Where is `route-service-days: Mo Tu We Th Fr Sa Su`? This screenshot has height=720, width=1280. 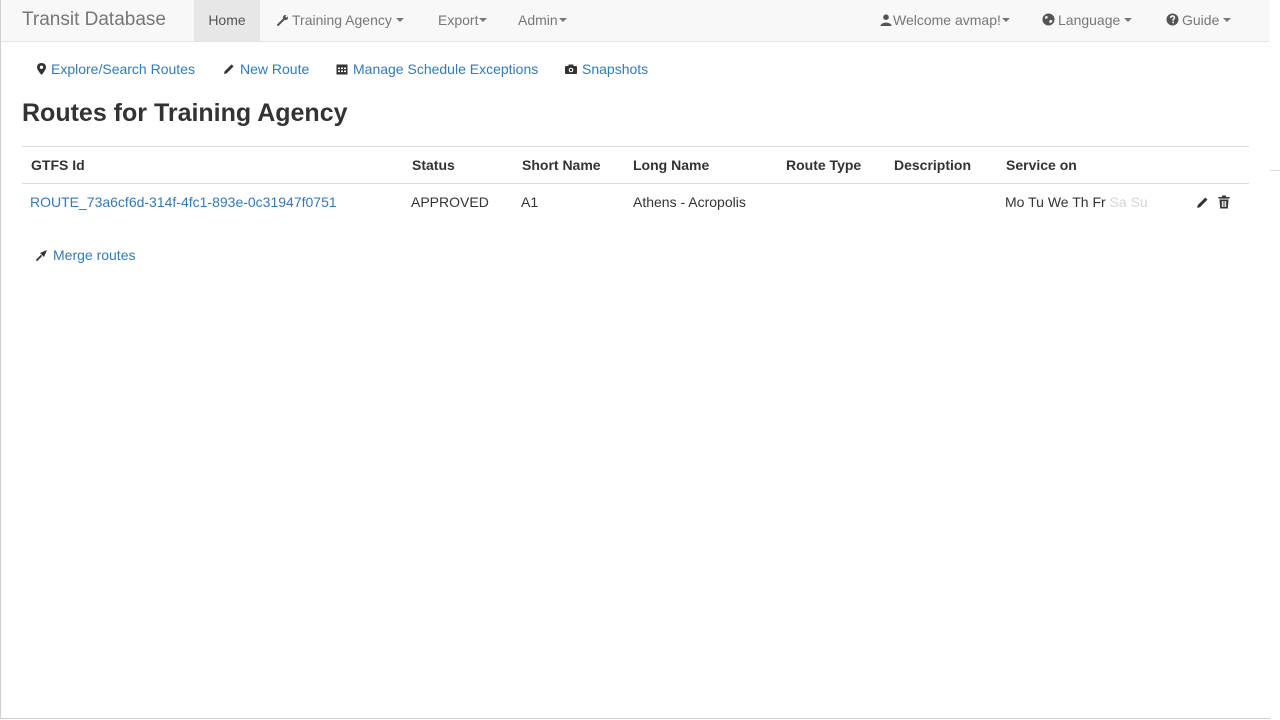
route-service-days: Mo Tu We Th Fr Sa Su is located at coordinates (1076, 202).